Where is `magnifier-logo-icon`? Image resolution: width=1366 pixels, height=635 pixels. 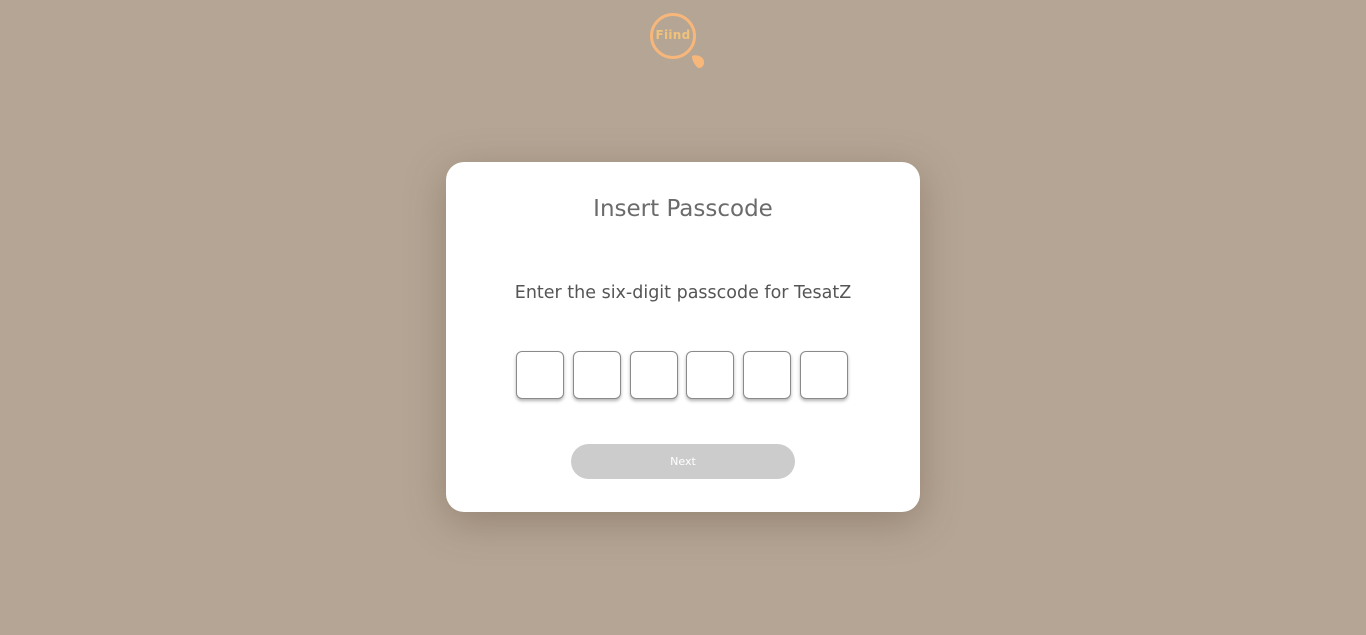 magnifier-logo-icon is located at coordinates (677, 41).